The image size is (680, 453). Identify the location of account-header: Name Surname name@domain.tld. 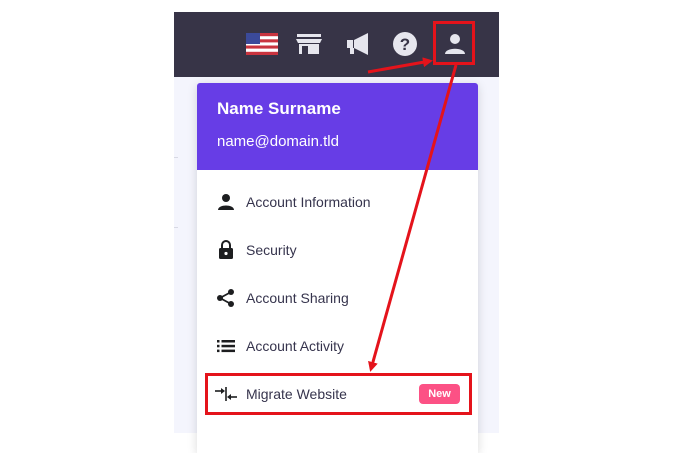
(337, 126).